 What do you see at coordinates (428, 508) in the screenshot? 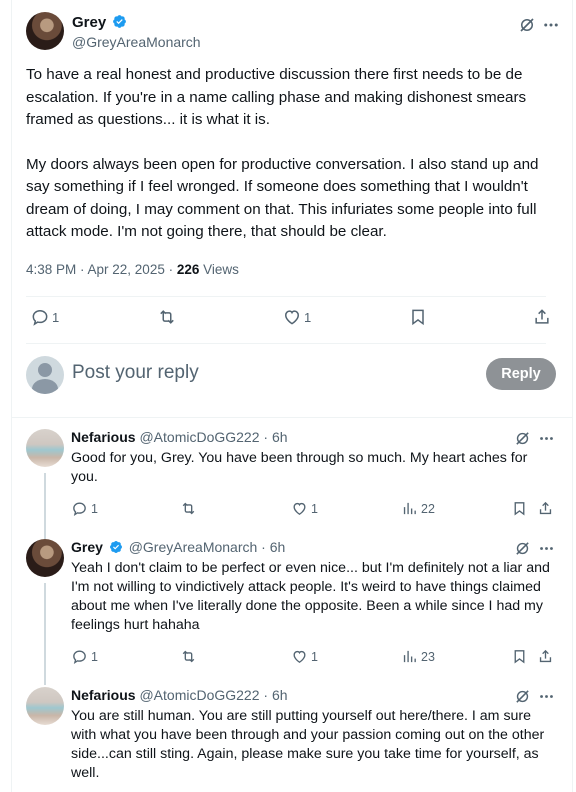
I see `views-count: 22` at bounding box center [428, 508].